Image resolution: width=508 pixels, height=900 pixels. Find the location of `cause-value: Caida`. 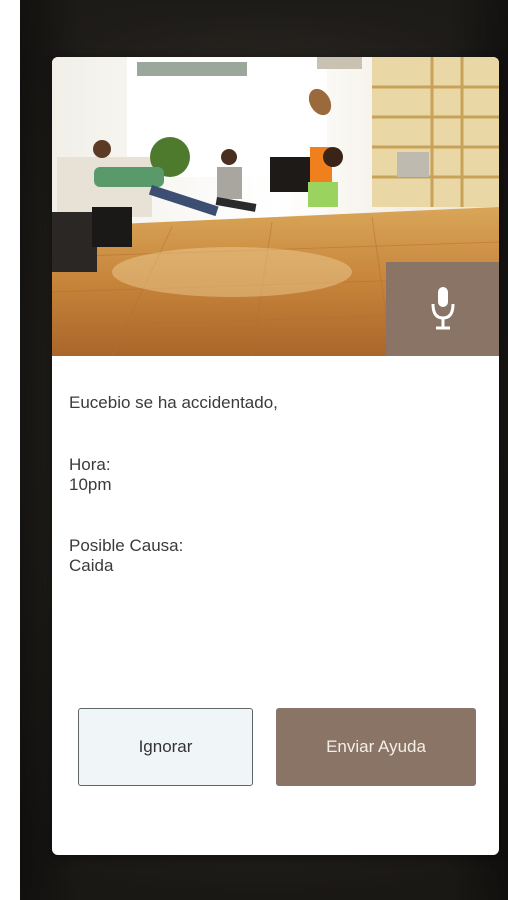

cause-value: Caida is located at coordinates (91, 565).